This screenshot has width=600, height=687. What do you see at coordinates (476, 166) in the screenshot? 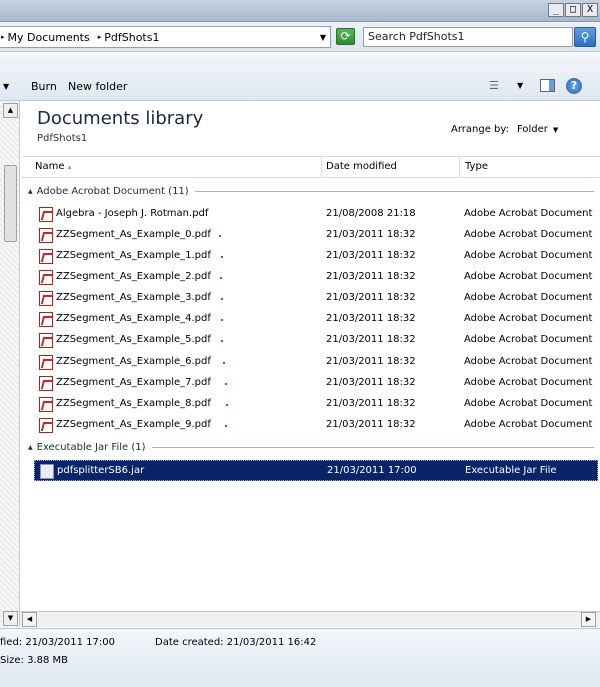
I see `column-type: Type` at bounding box center [476, 166].